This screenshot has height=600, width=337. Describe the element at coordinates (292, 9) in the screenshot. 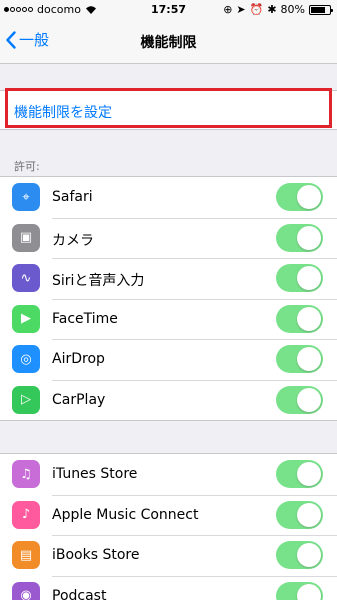

I see `battery-percent: 80%` at that location.